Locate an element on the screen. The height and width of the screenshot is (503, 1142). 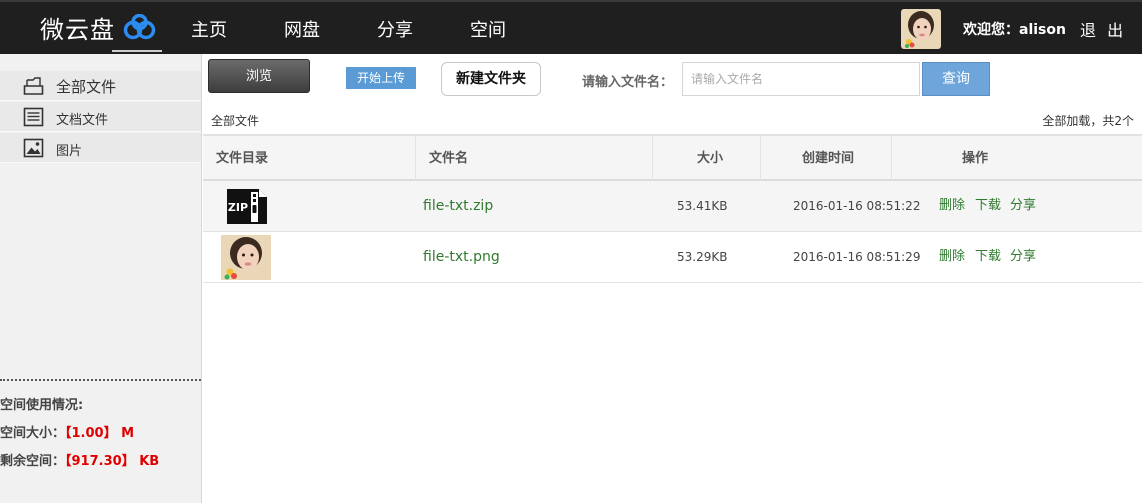
file-name-link: file-txt.png is located at coordinates (461, 257).